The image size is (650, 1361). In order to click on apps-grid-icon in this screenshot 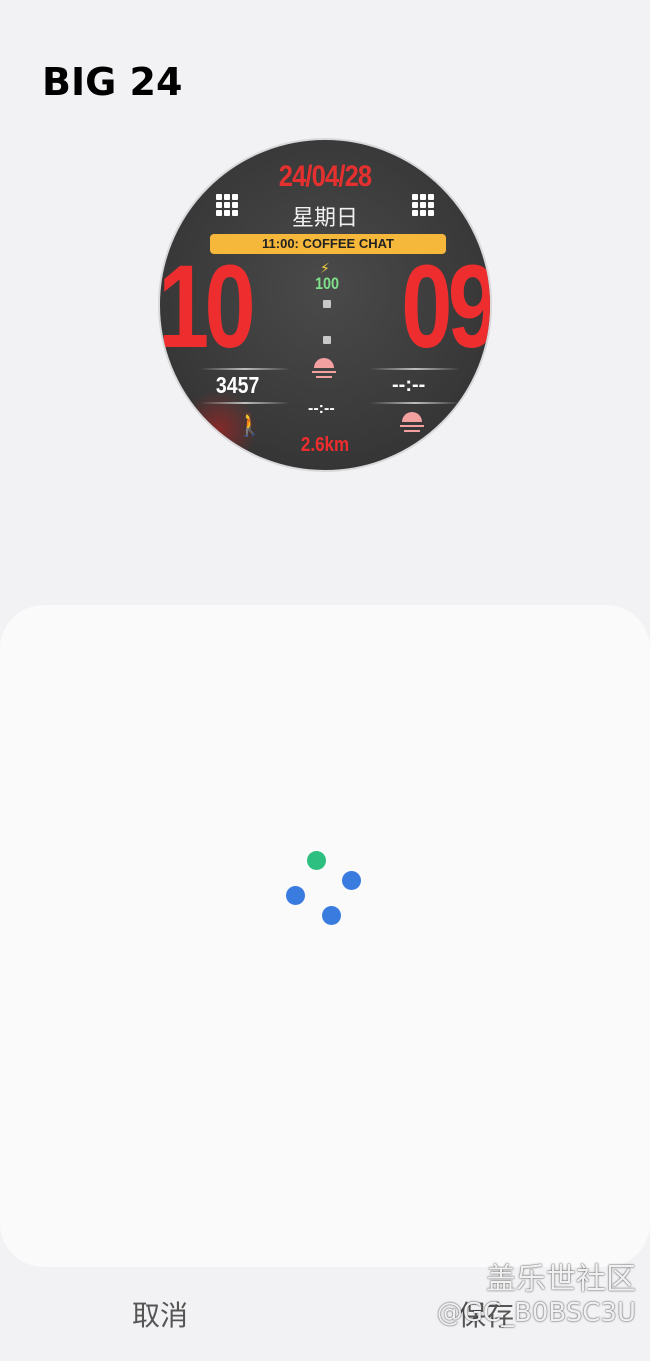, I will do `click(423, 205)`.